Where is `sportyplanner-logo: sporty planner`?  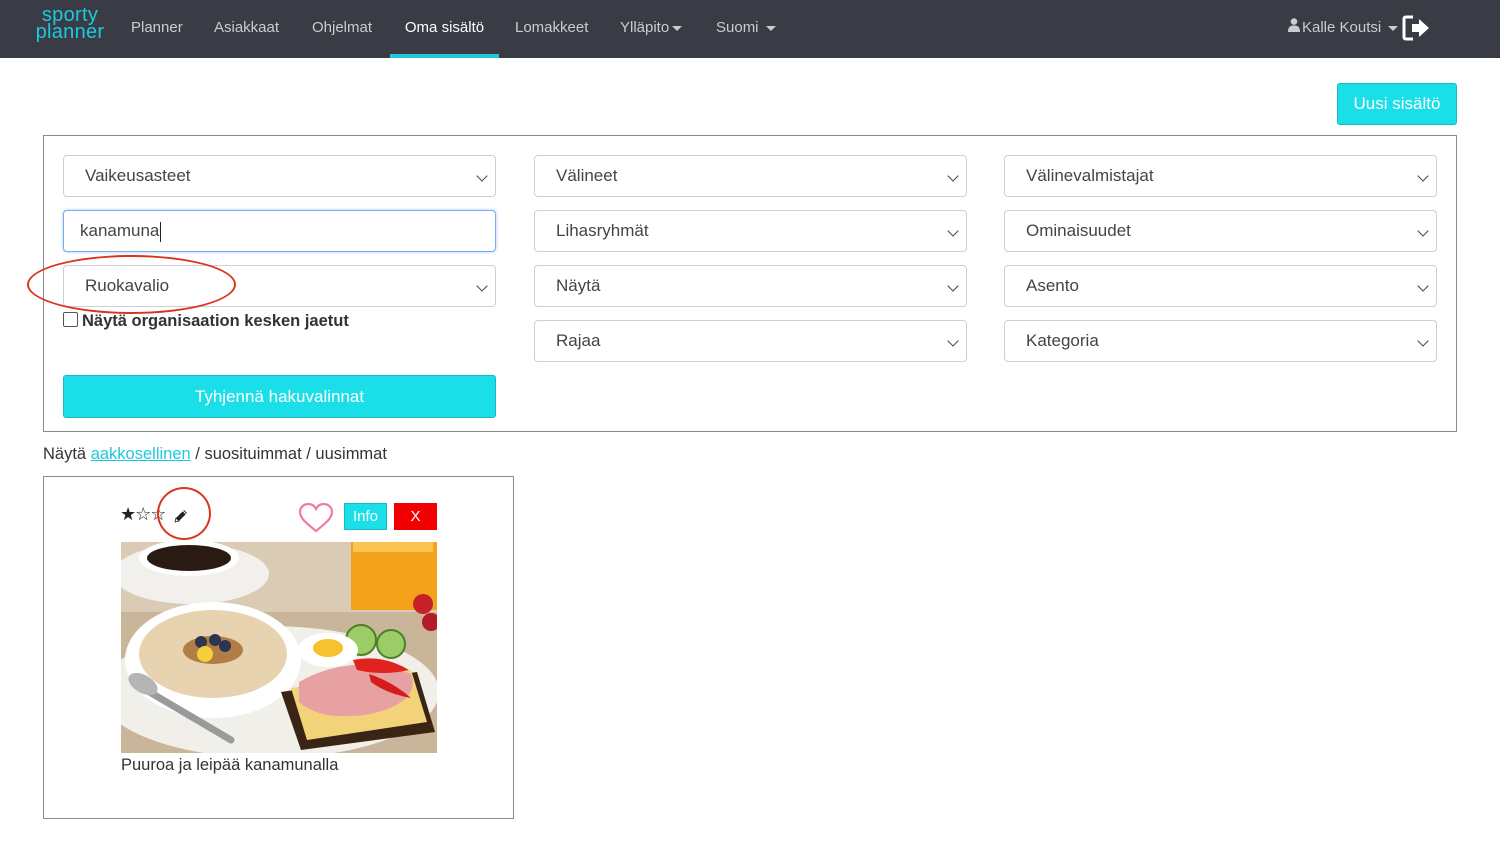
sportyplanner-logo: sporty planner is located at coordinates (70, 24).